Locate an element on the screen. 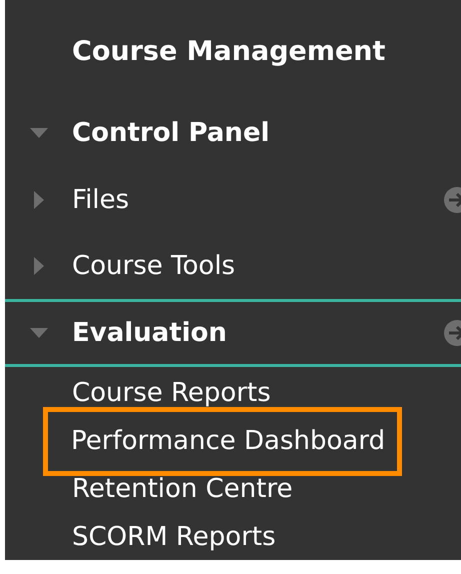 The width and height of the screenshot is (461, 574). menu-item: Files is located at coordinates (101, 200).